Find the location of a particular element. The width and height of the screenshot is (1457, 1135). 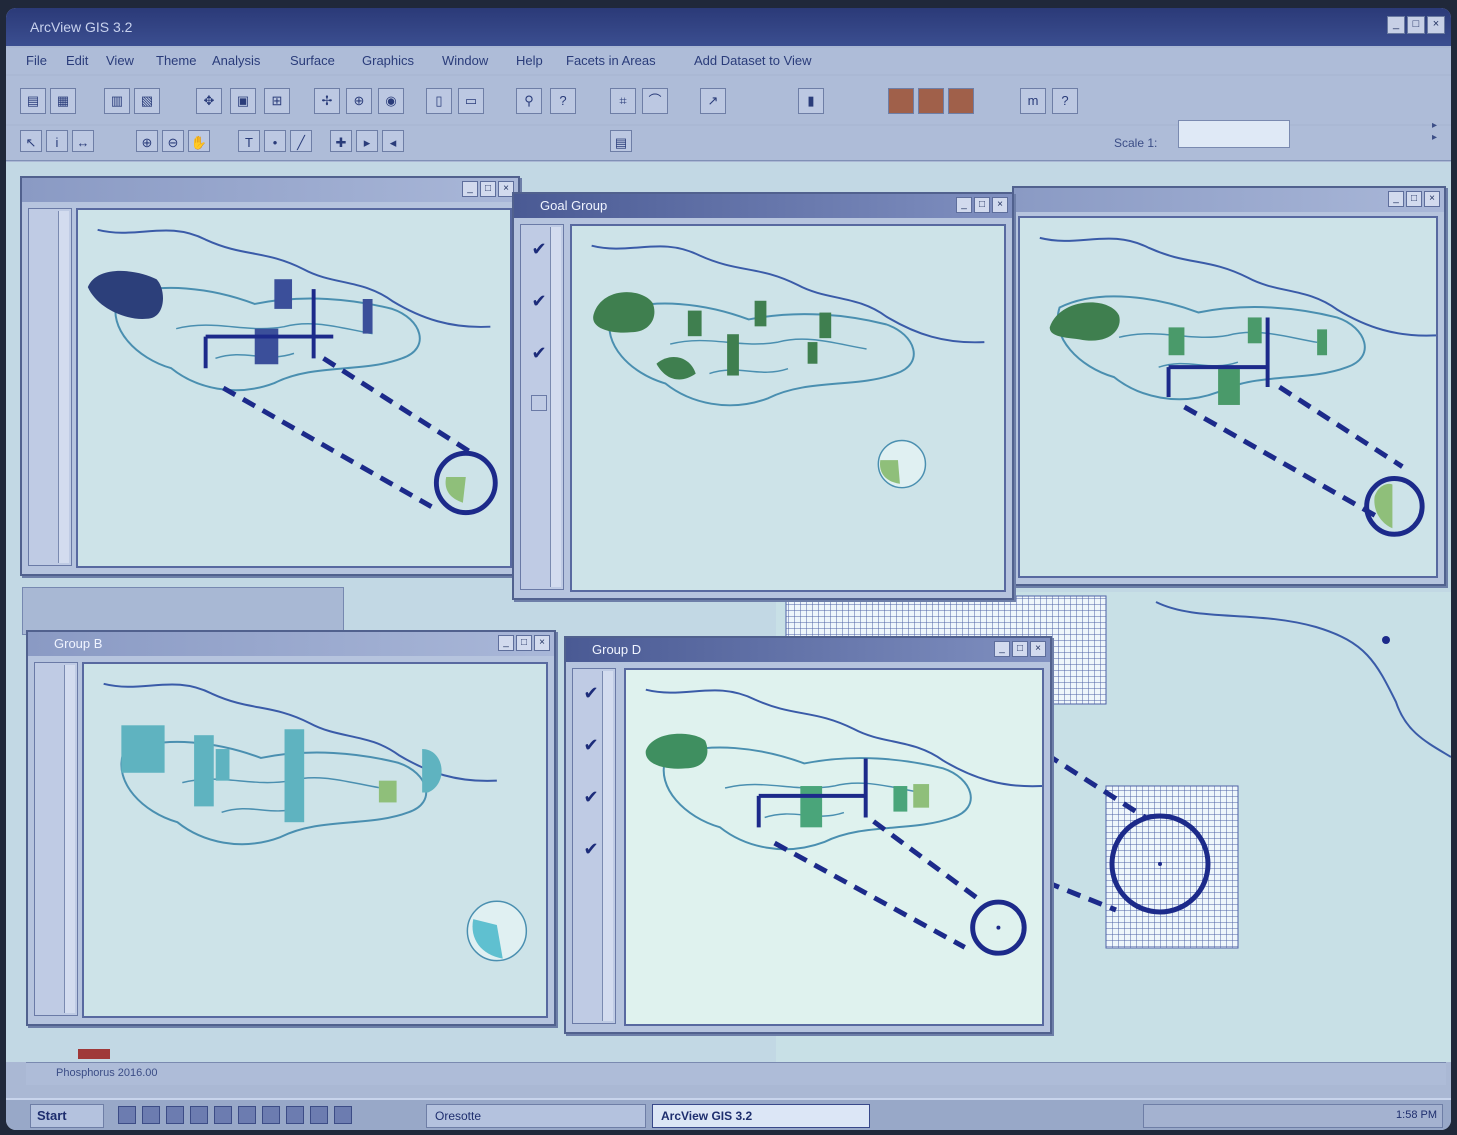

tool-icon: ✚ is located at coordinates (341, 141).